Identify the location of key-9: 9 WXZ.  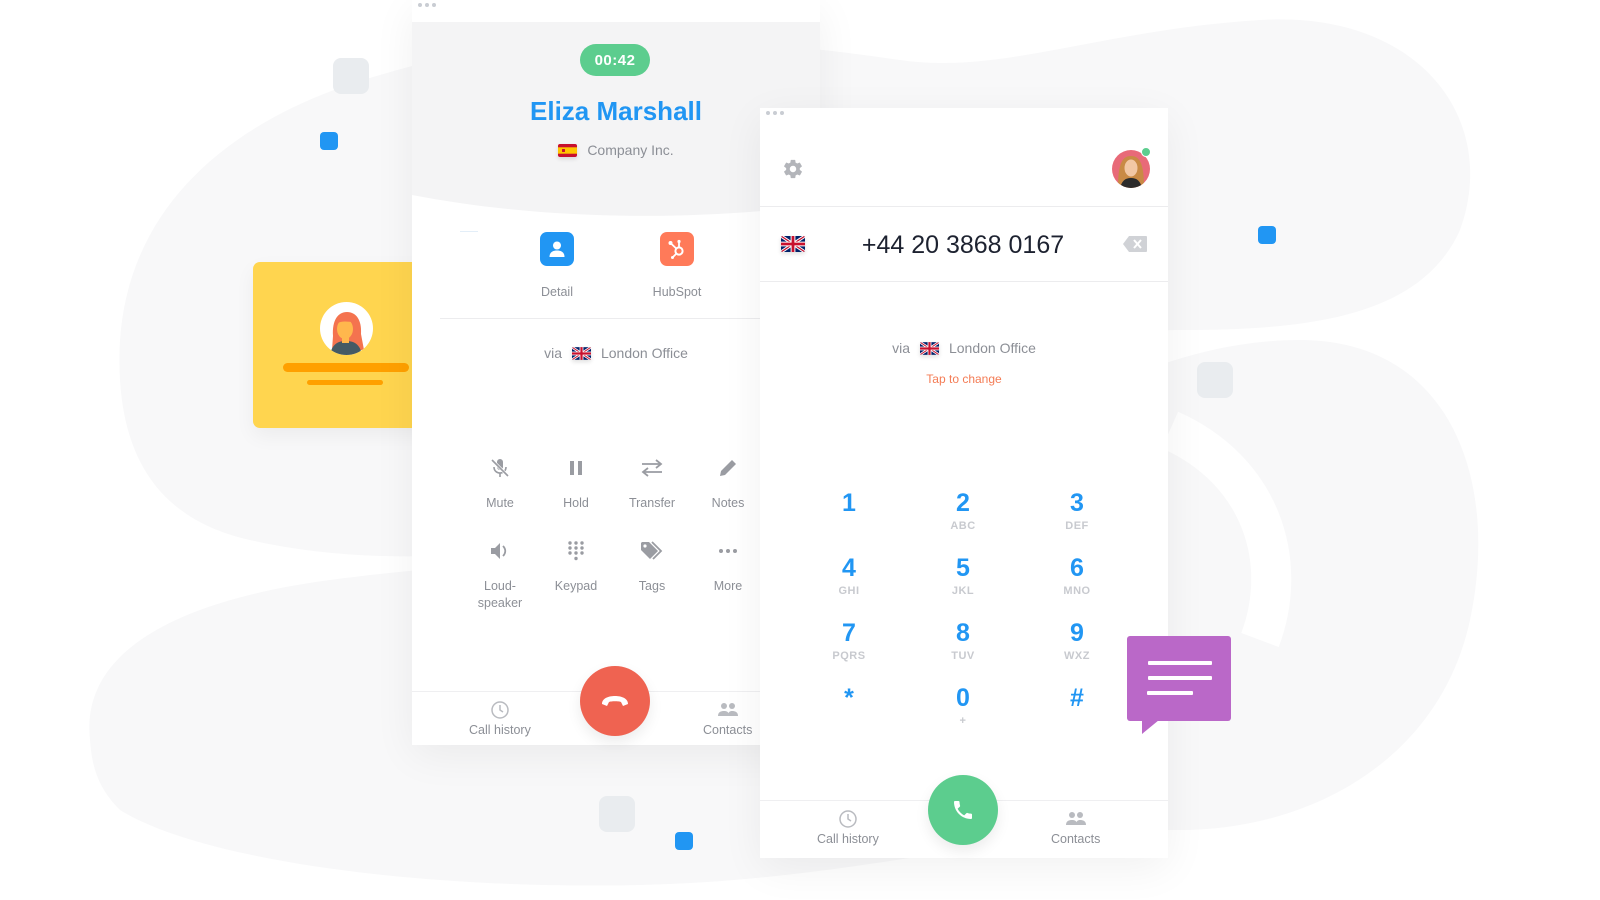
(1077, 643).